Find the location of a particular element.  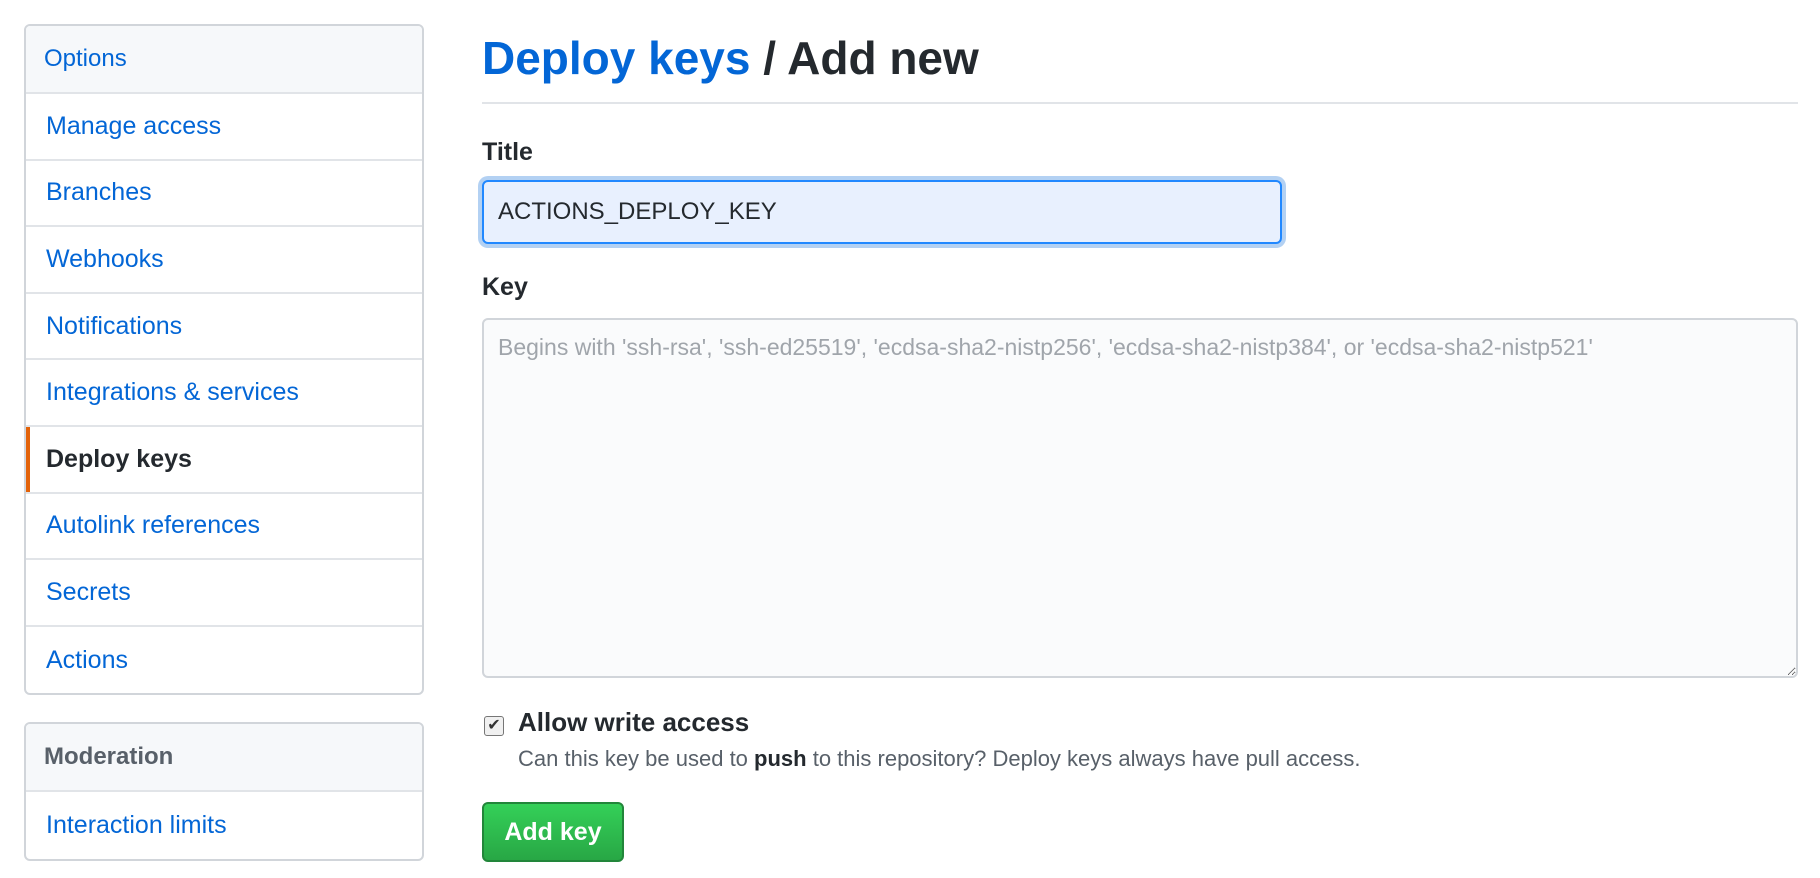

sidebar-item-webhooks: Webhooks is located at coordinates (224, 260).